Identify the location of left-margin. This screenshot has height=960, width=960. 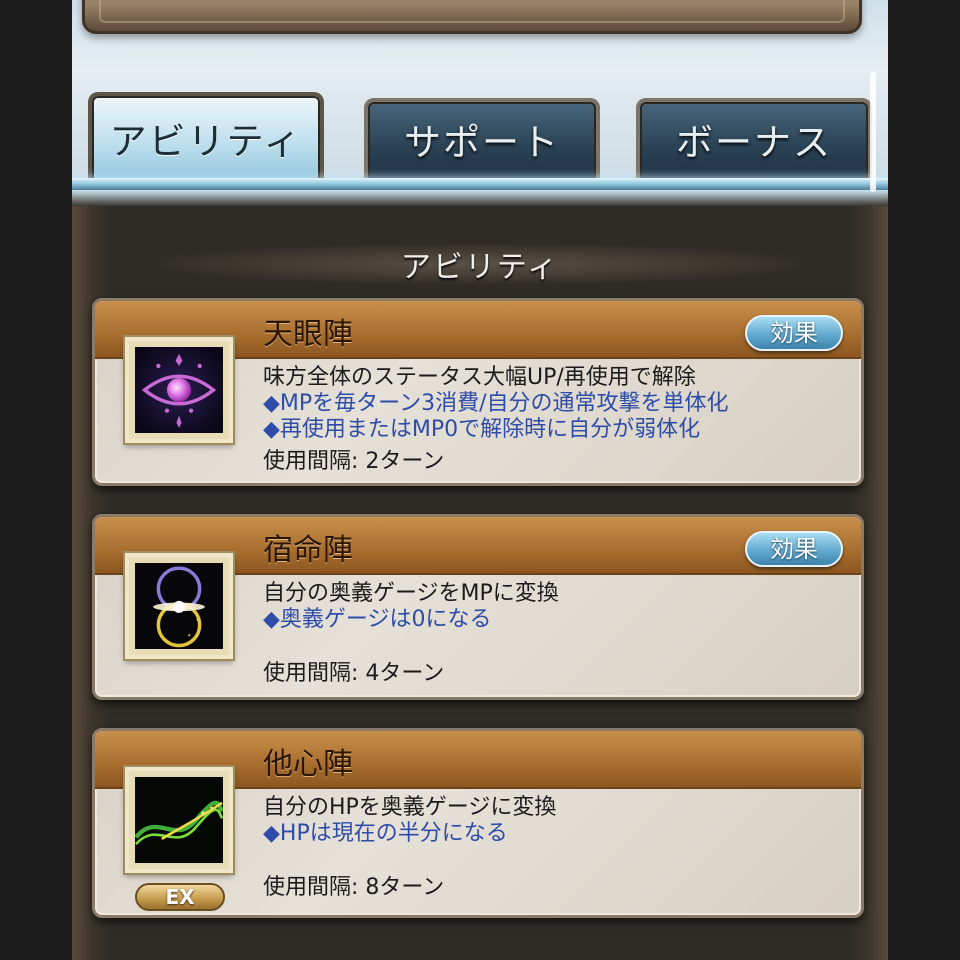
(36, 480).